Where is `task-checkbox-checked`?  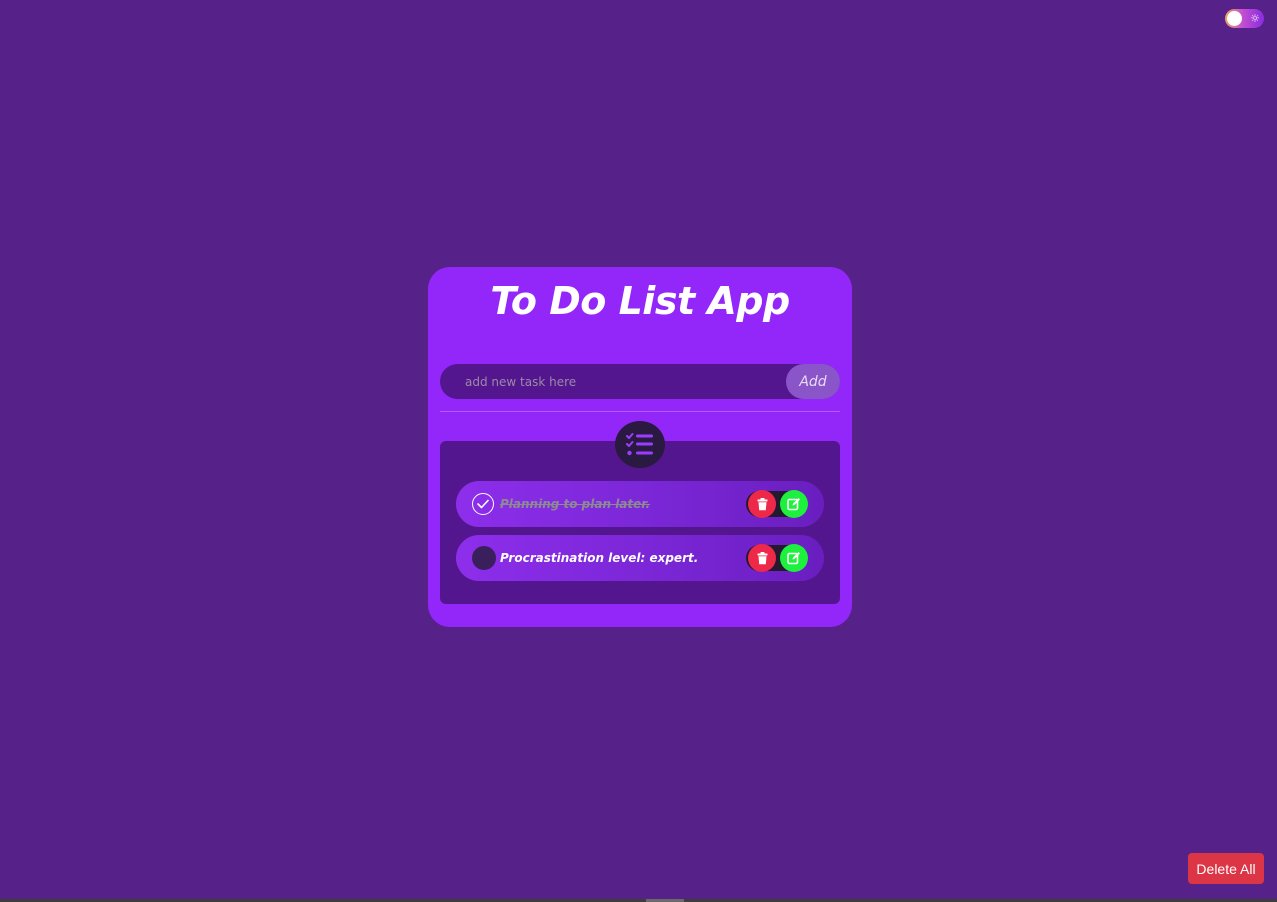 task-checkbox-checked is located at coordinates (483, 504).